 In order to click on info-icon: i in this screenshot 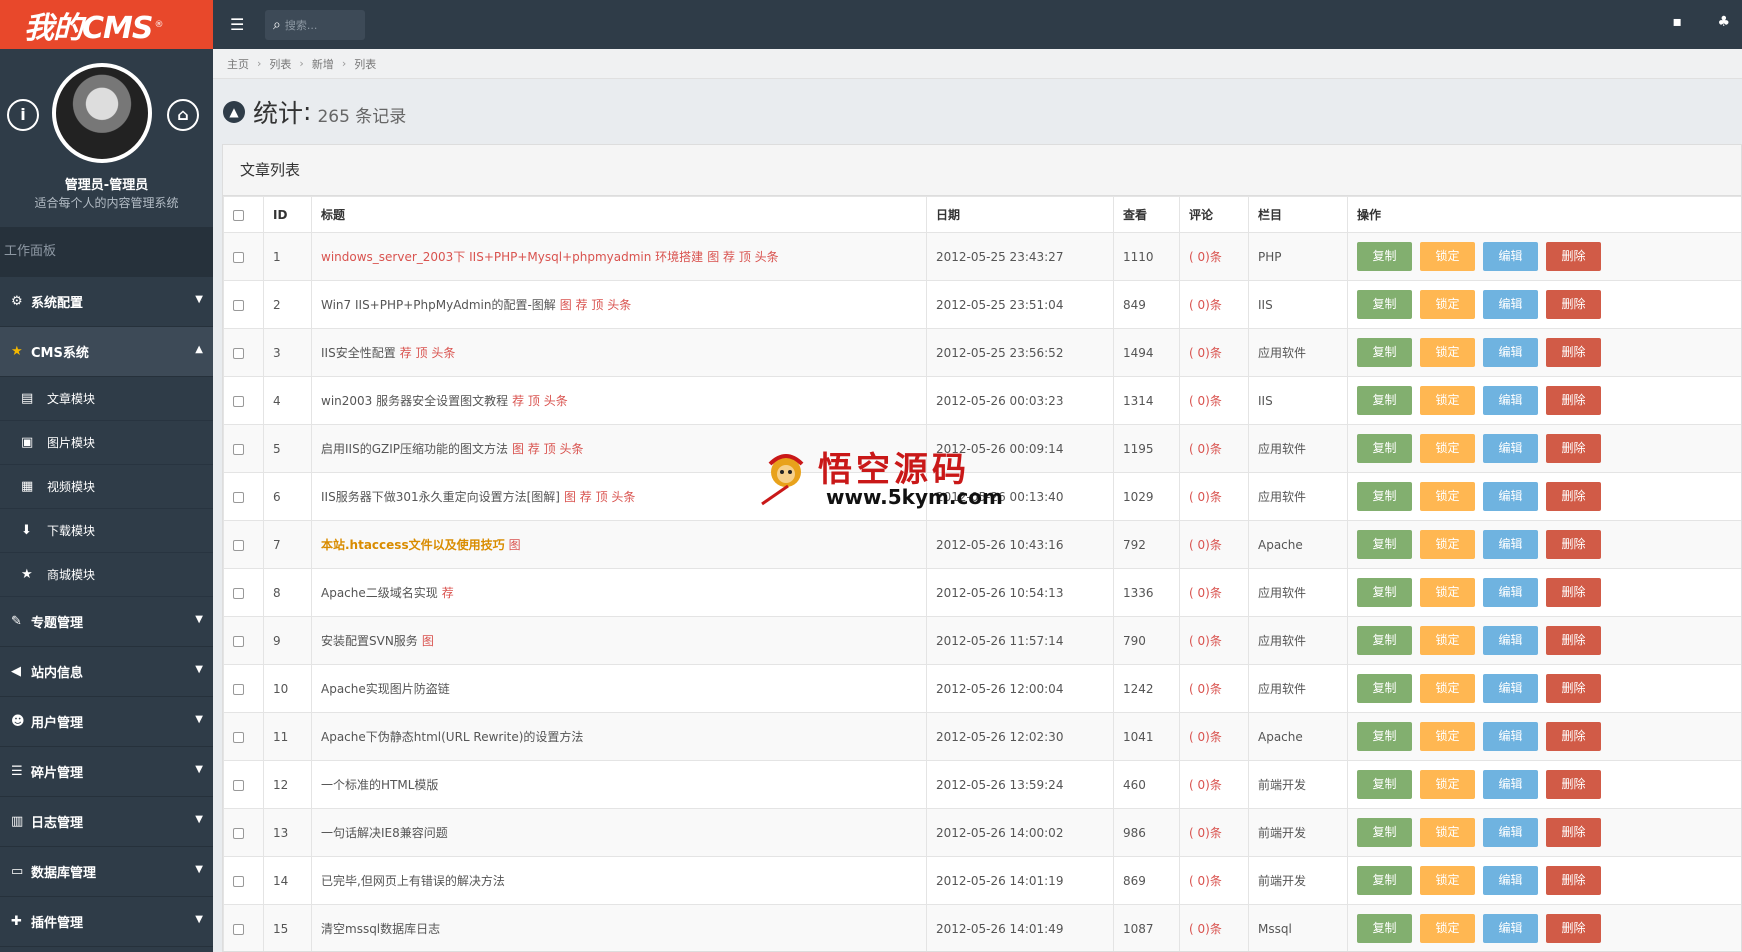, I will do `click(23, 115)`.